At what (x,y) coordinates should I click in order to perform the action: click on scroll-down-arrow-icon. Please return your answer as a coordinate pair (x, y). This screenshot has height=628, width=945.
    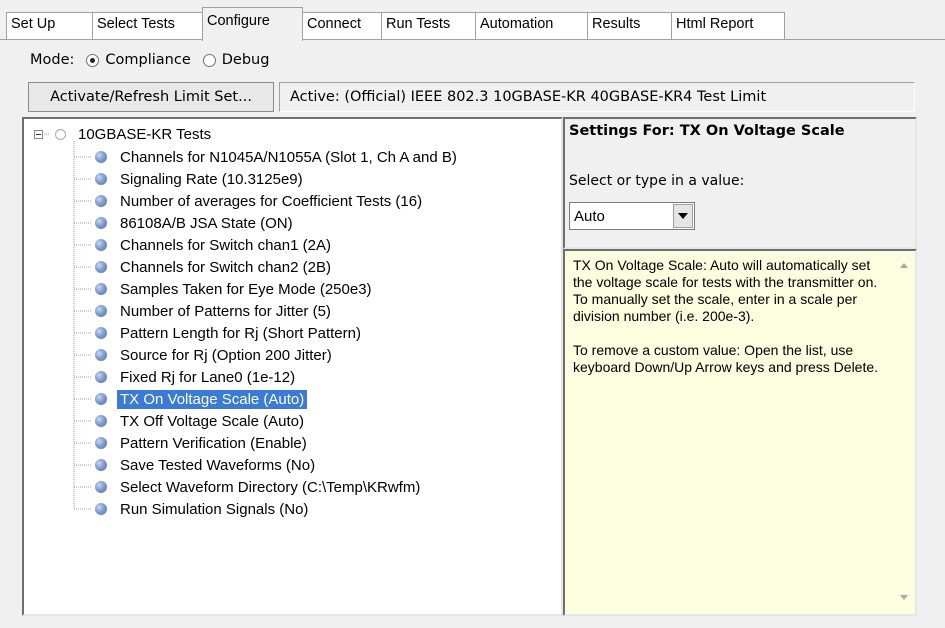
    Looking at the image, I should click on (904, 597).